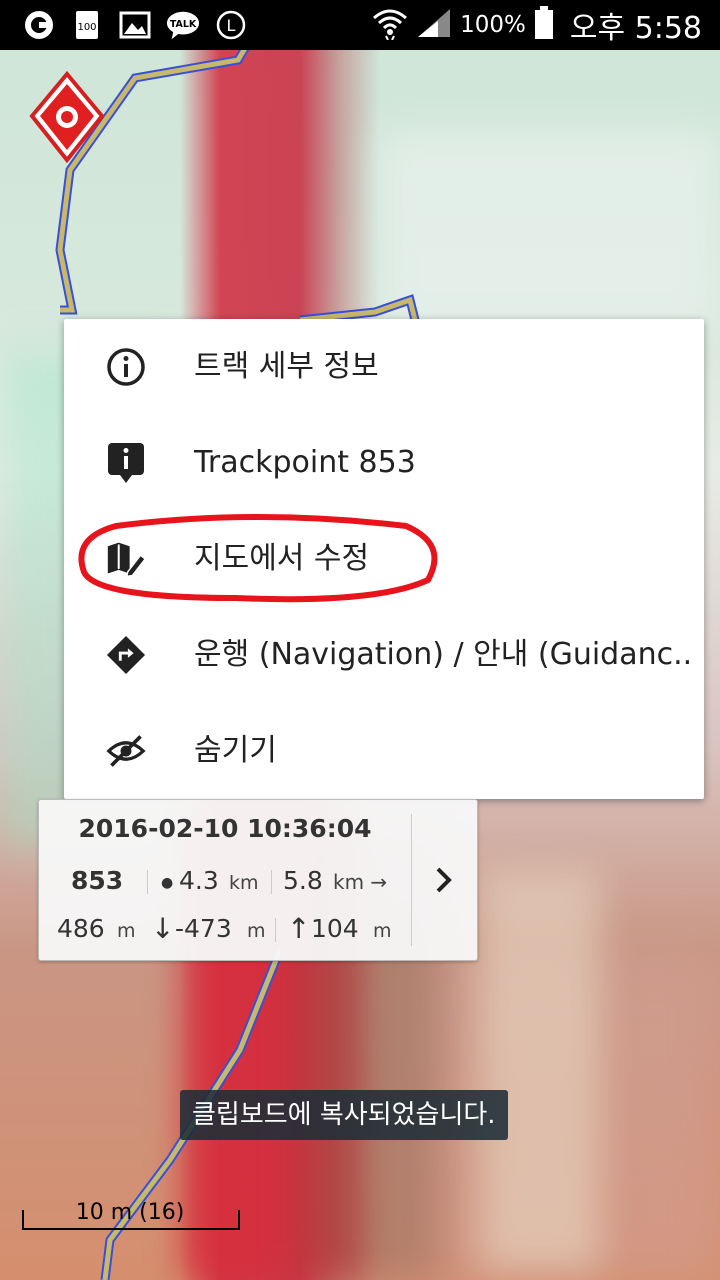 The height and width of the screenshot is (1280, 720). I want to click on info-circle-icon, so click(126, 367).